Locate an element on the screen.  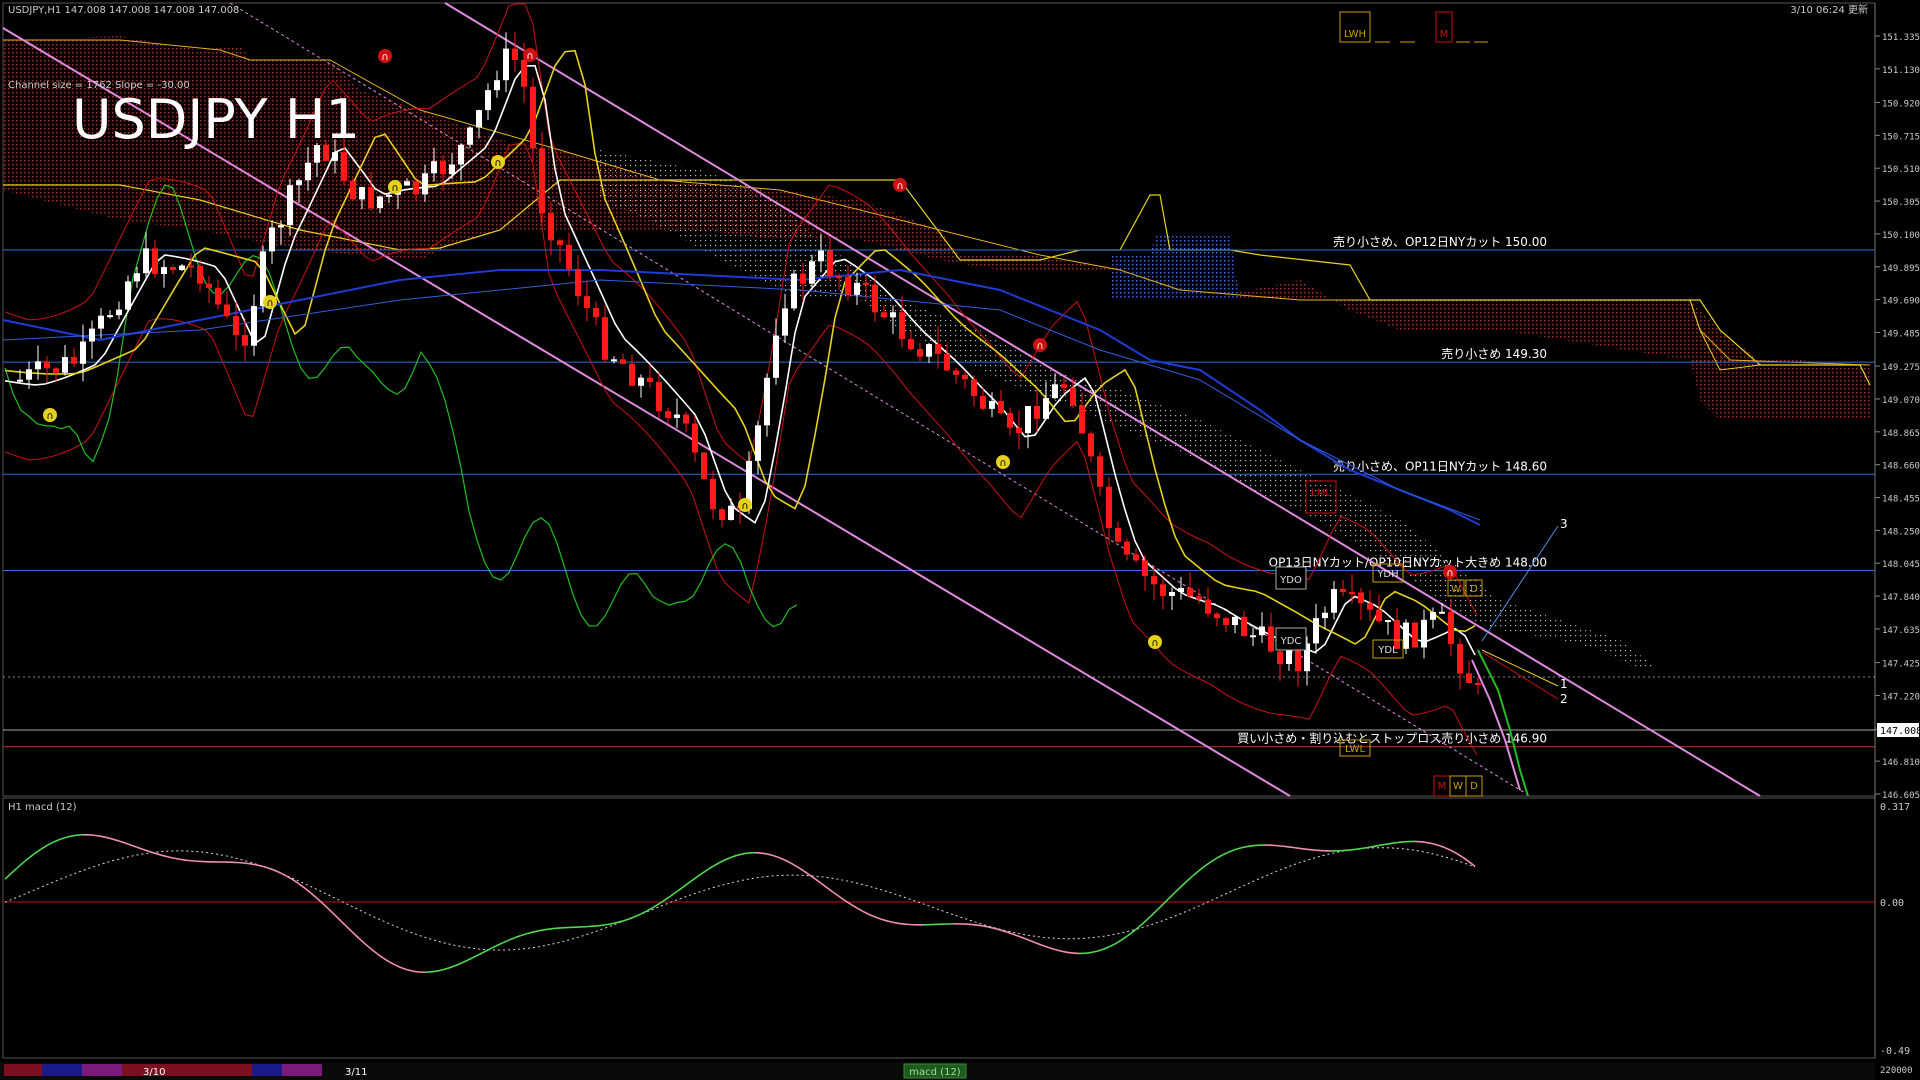
macd-title: H1 macd (12) is located at coordinates (42, 807).